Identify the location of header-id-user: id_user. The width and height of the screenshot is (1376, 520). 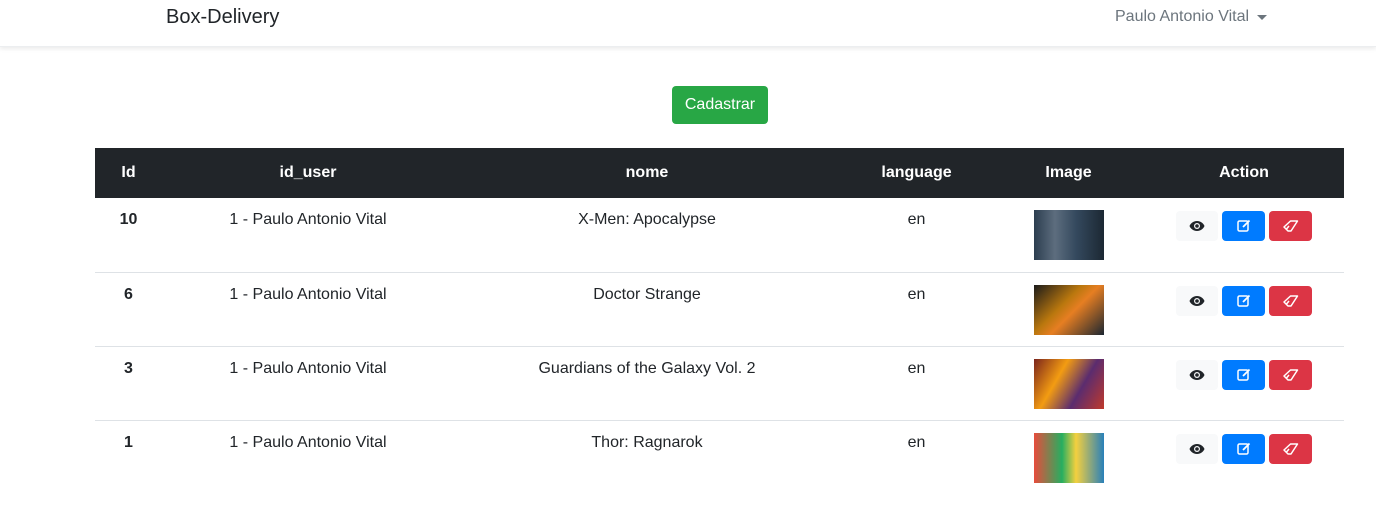
(308, 173).